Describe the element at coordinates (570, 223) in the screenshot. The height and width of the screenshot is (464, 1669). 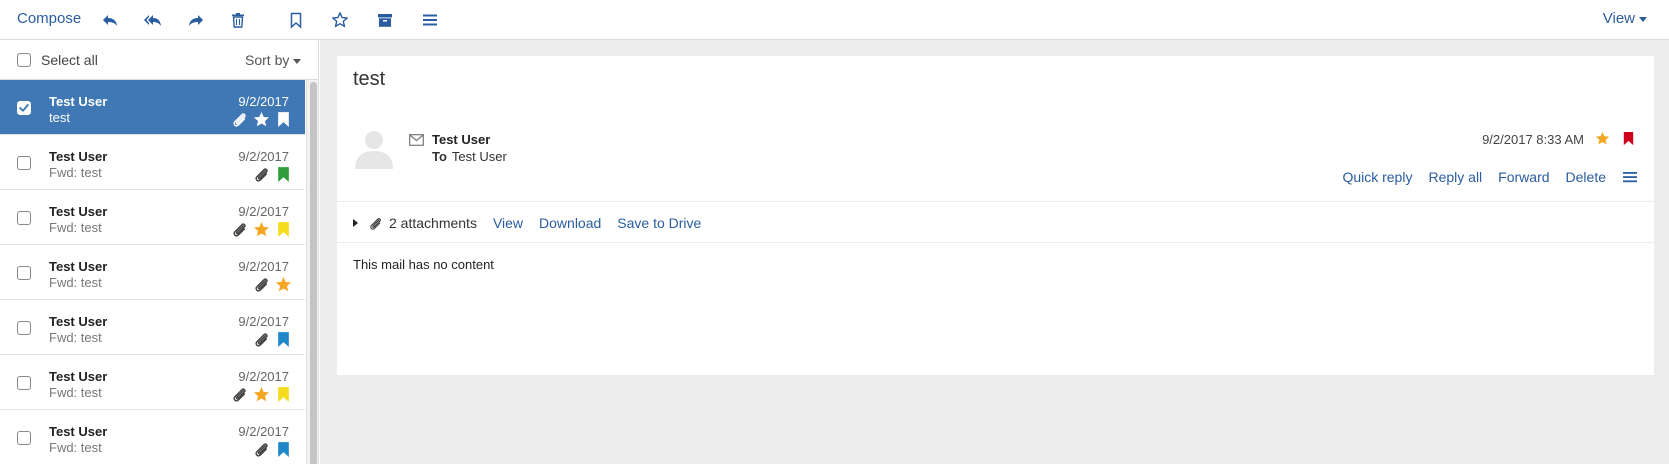
I see `download-attachments-link: Download` at that location.